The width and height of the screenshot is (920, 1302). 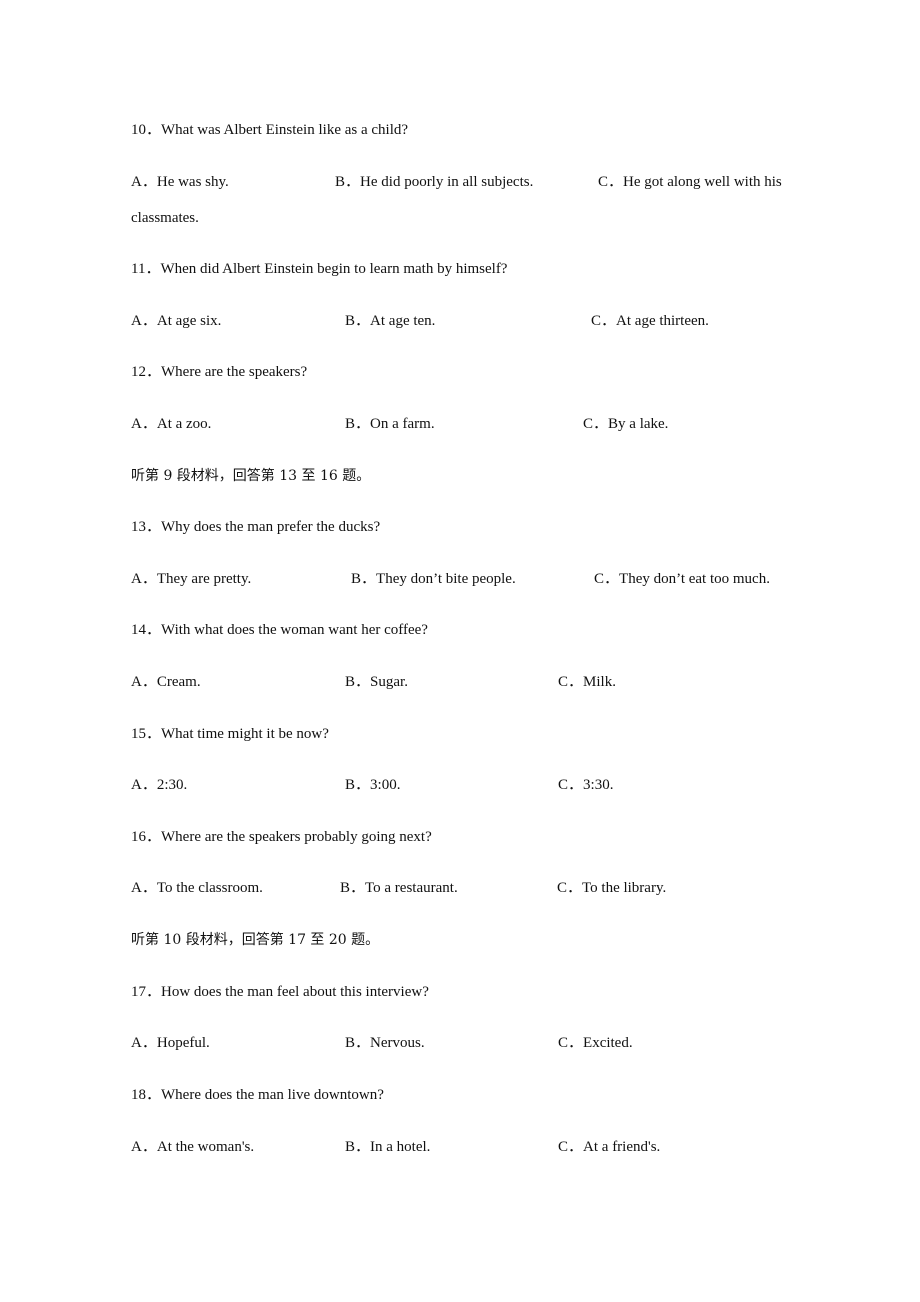 I want to click on option-b: B．He did poorly in all subjects., so click(x=434, y=182).